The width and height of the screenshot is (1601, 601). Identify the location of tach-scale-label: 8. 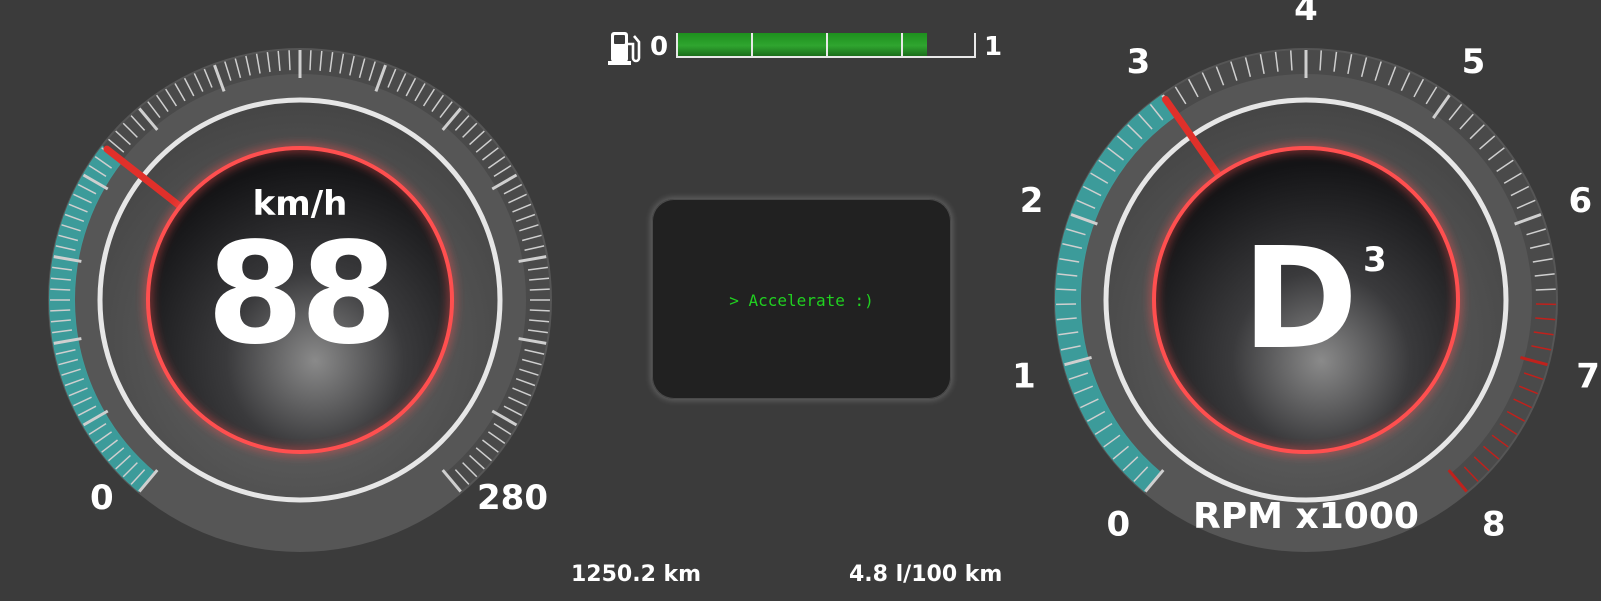
(1494, 525).